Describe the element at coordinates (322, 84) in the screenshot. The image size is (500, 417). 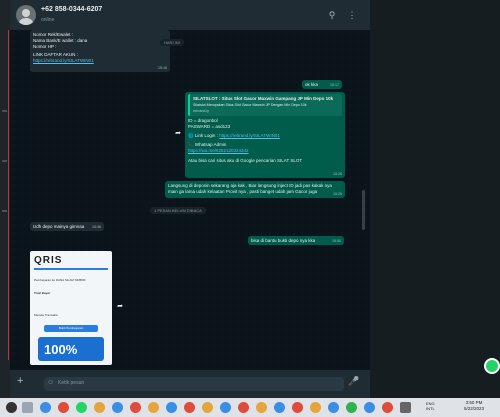
I see `message-bubble: ok kka 15:17` at that location.